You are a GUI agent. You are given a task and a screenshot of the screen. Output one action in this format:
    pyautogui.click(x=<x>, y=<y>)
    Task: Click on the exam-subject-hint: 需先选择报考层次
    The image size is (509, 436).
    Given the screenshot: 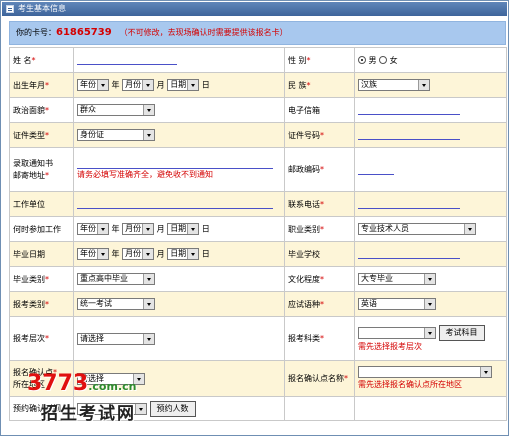 What is the action you would take?
    pyautogui.click(x=390, y=346)
    